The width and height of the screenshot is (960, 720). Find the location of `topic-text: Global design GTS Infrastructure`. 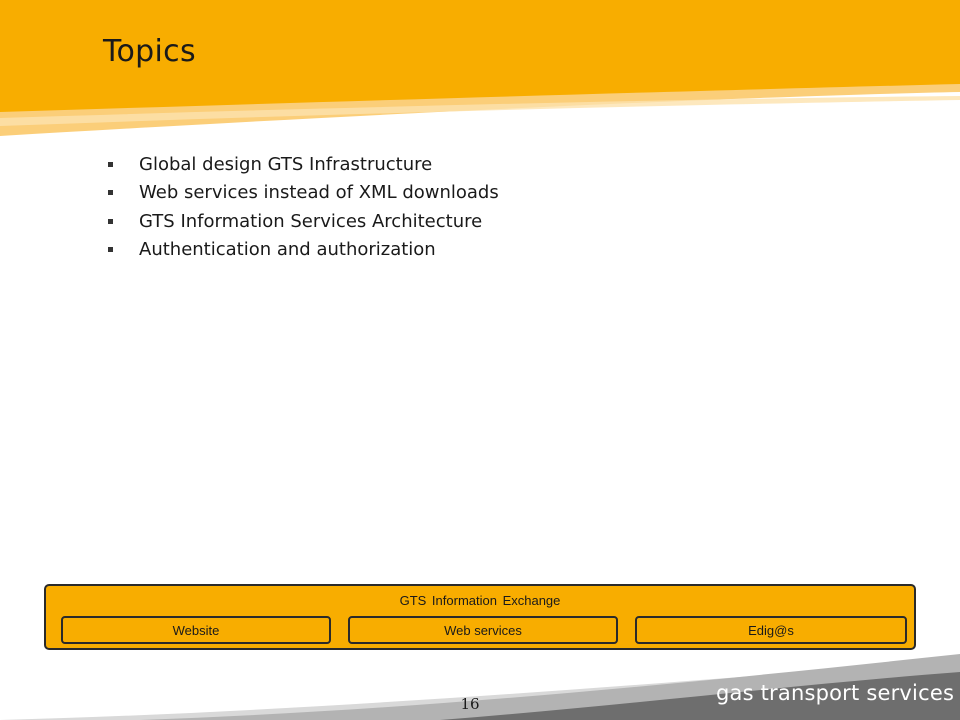

topic-text: Global design GTS Infrastructure is located at coordinates (286, 164).